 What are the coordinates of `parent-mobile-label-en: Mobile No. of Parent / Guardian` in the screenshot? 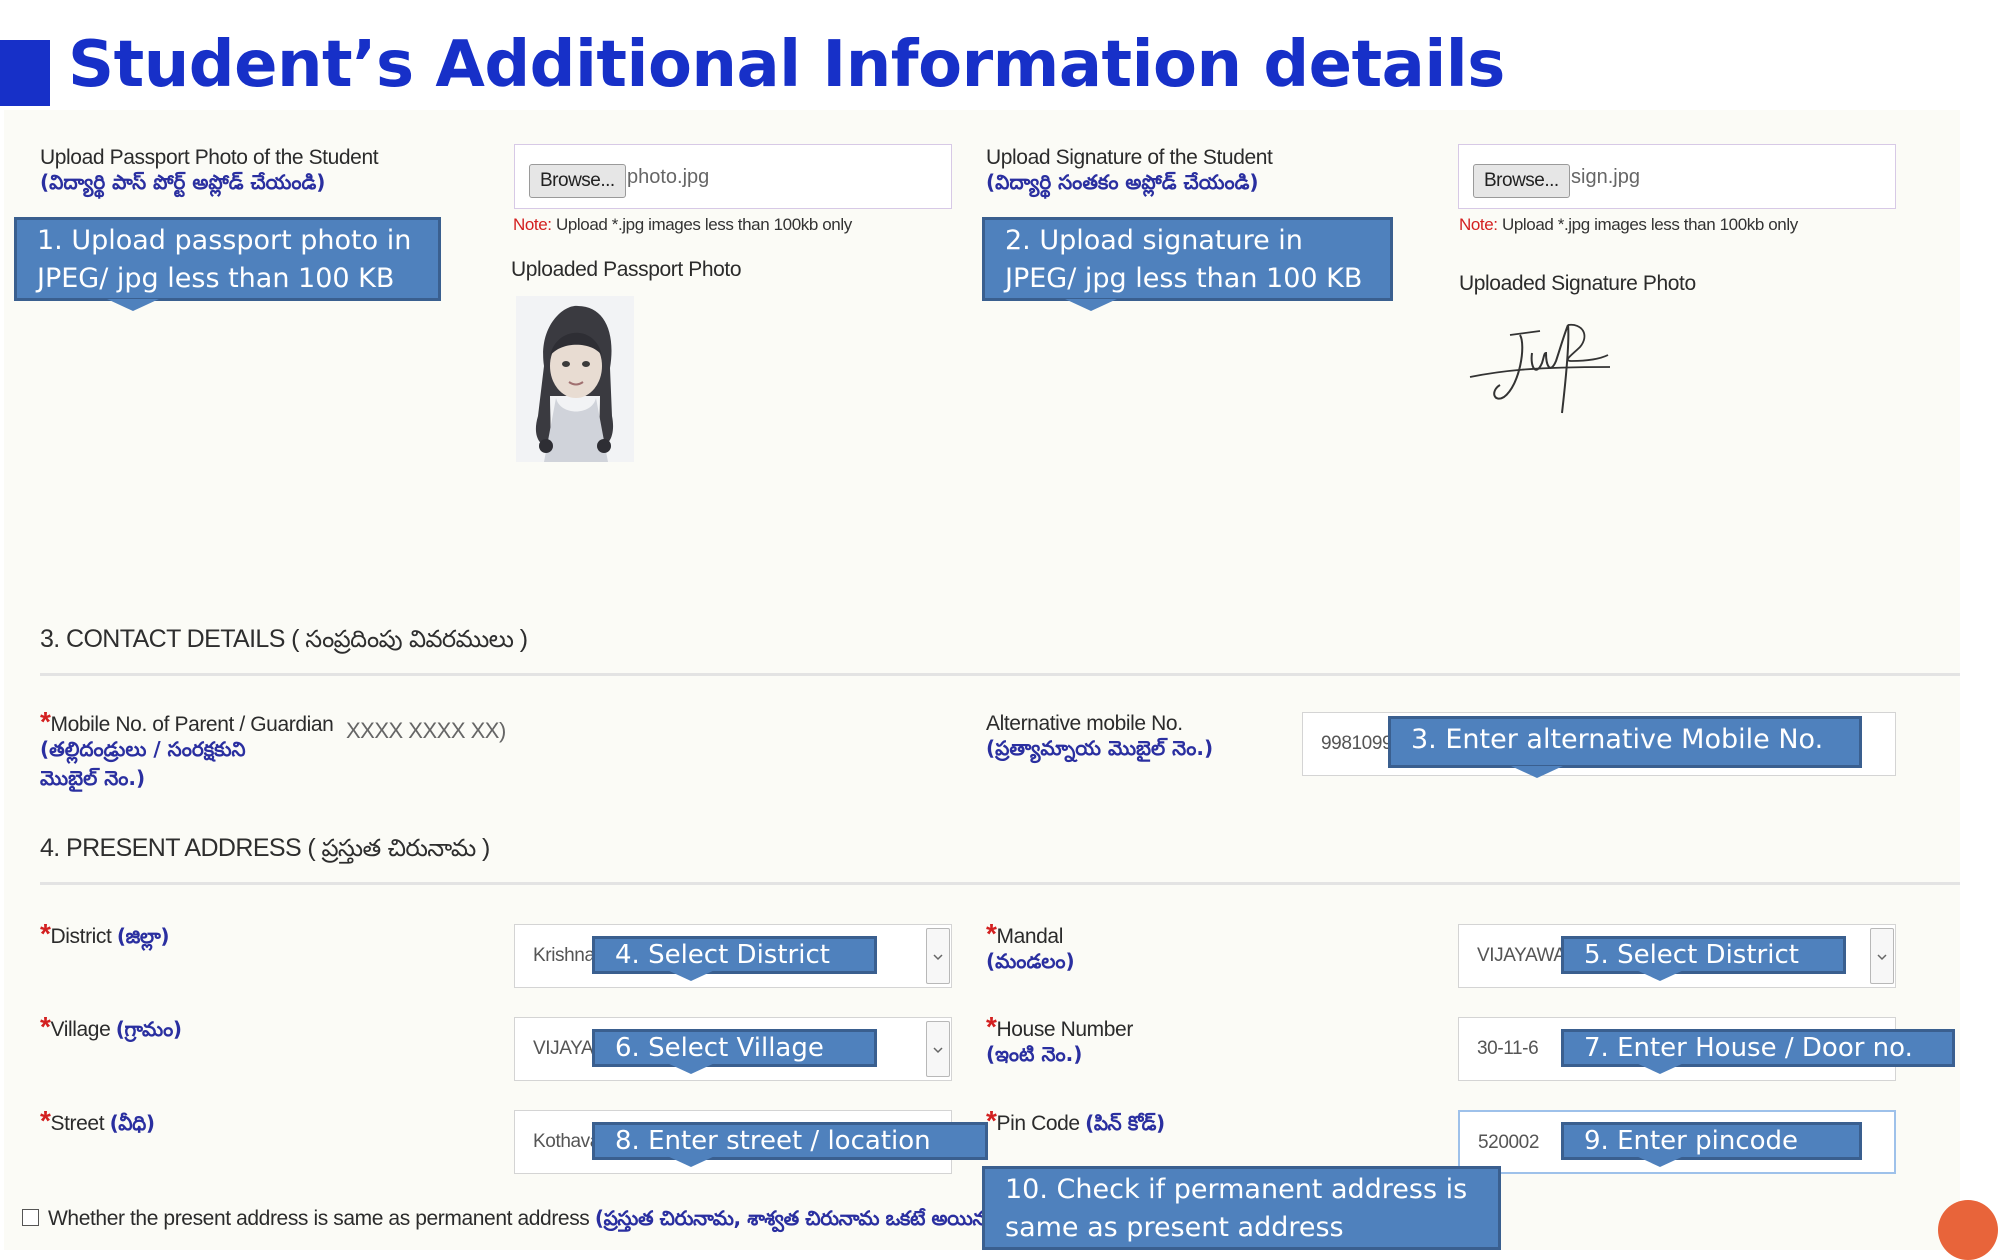 It's located at (192, 724).